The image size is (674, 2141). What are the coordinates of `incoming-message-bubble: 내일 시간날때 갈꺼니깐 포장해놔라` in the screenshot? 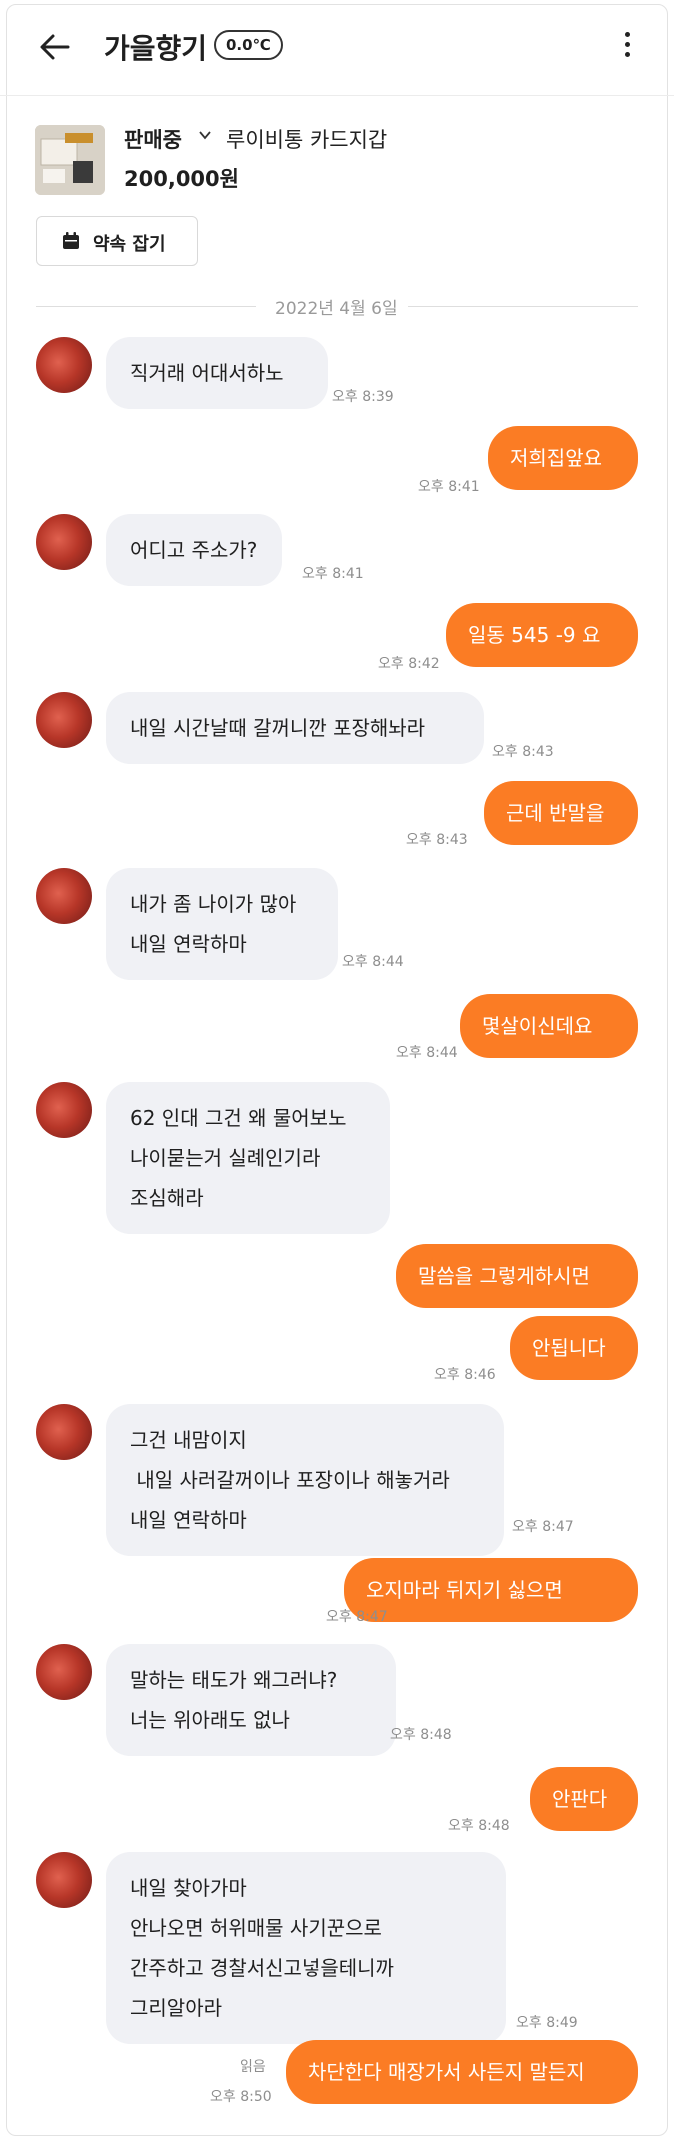 It's located at (295, 728).